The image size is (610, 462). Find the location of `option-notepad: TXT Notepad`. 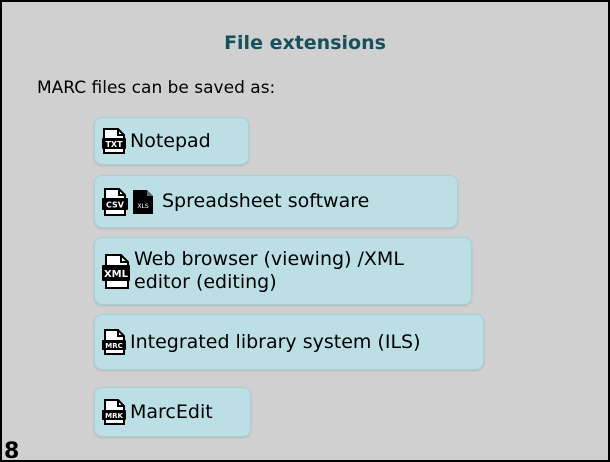

option-notepad: TXT Notepad is located at coordinates (171, 141).